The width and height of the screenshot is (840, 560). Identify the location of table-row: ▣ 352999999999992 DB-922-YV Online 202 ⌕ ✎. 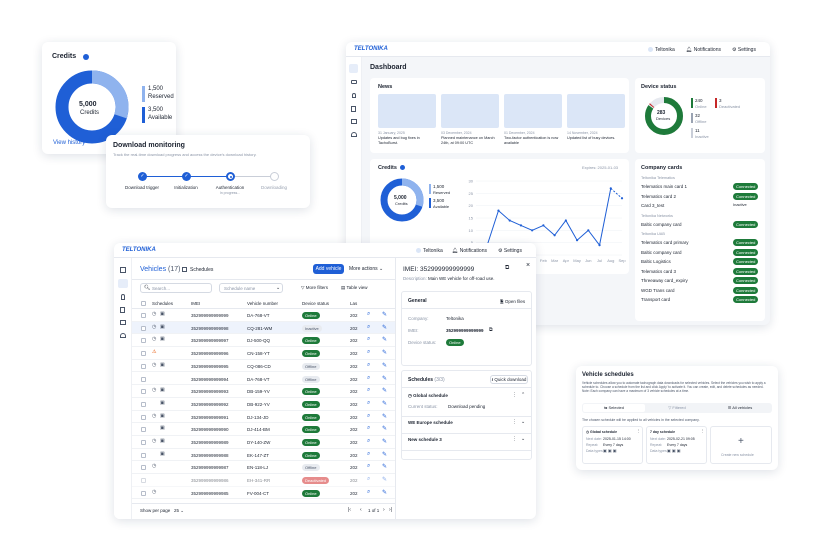
(263, 404).